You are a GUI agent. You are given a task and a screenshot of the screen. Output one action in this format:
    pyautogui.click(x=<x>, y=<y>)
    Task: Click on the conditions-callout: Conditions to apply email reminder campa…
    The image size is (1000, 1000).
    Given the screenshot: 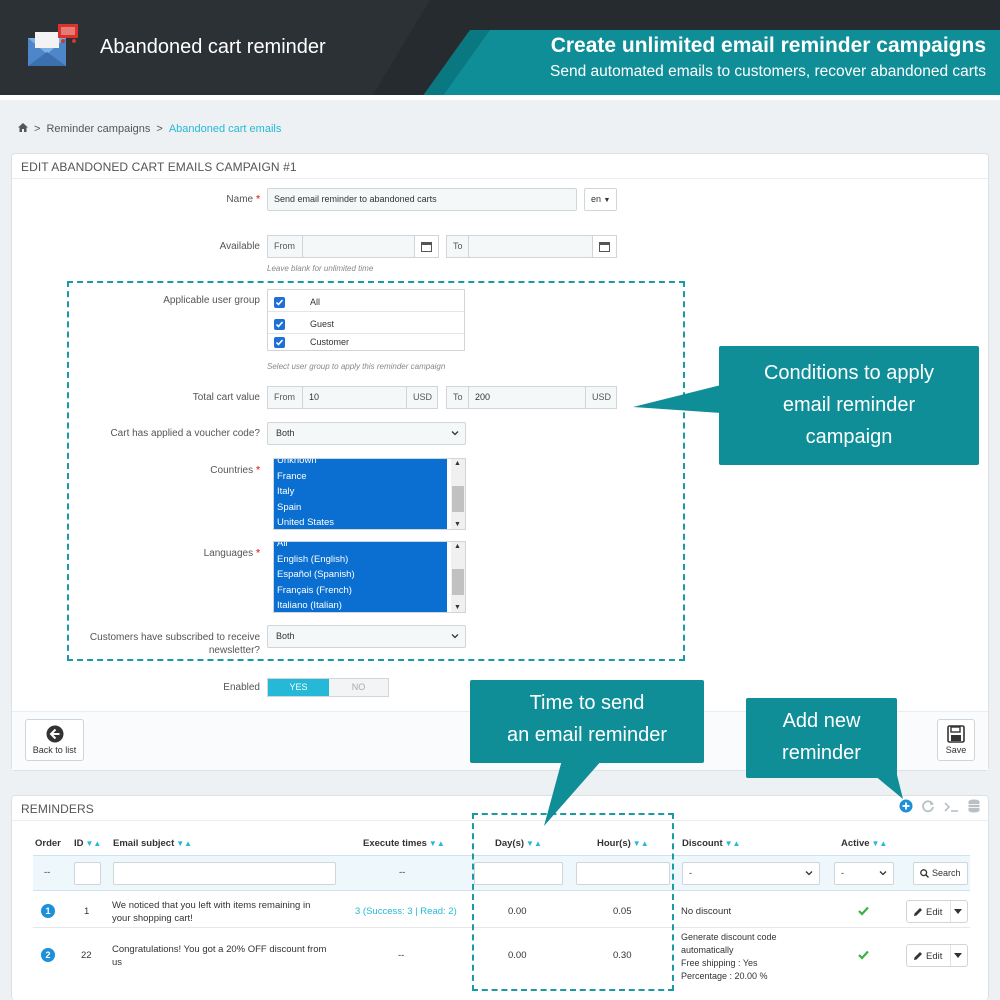 What is the action you would take?
    pyautogui.click(x=849, y=405)
    